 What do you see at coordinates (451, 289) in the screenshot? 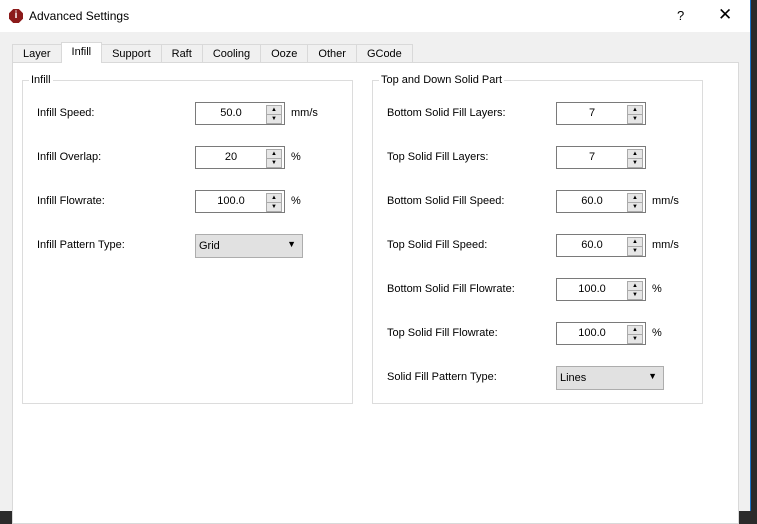
I see `solid-label-4: Bottom Solid Fill Flowrate:` at bounding box center [451, 289].